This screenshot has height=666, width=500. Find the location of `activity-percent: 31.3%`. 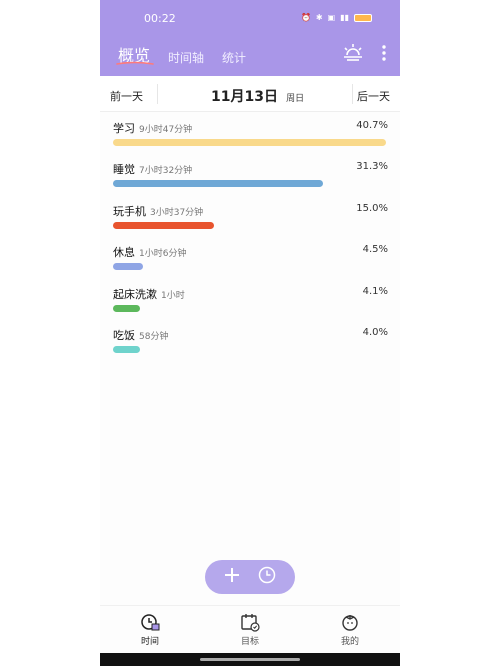

activity-percent: 31.3% is located at coordinates (372, 166).